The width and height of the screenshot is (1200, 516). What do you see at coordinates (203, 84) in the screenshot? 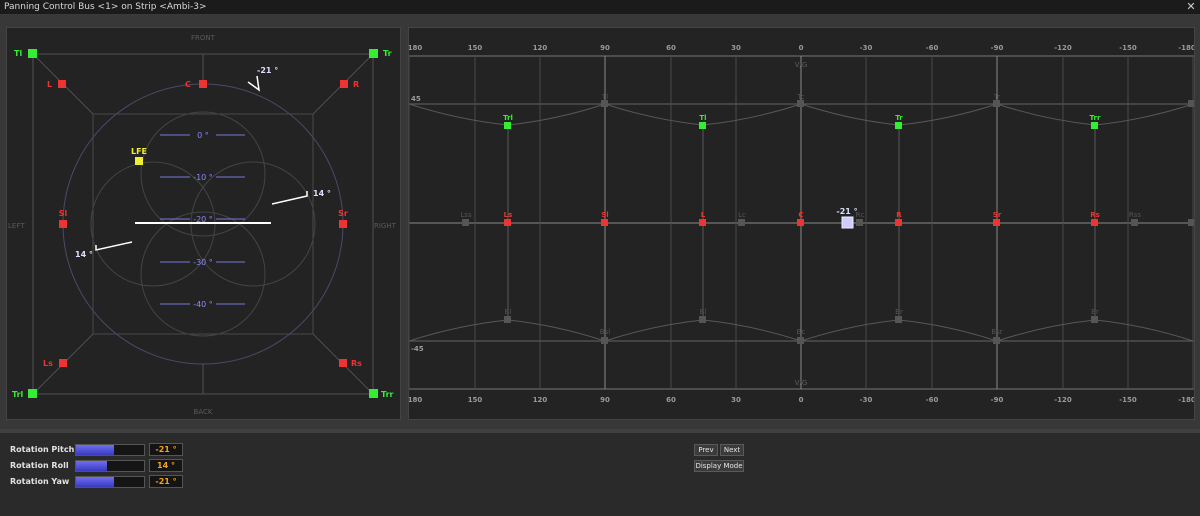
I see `speaker-c` at bounding box center [203, 84].